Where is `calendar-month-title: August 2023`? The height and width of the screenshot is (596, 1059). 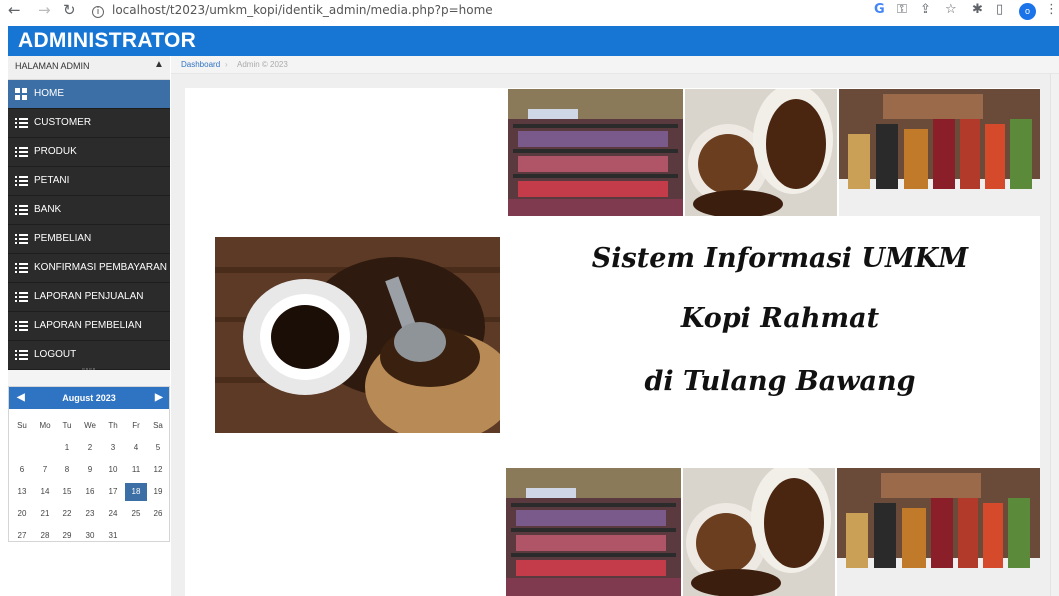
calendar-month-title: August 2023 is located at coordinates (89, 398).